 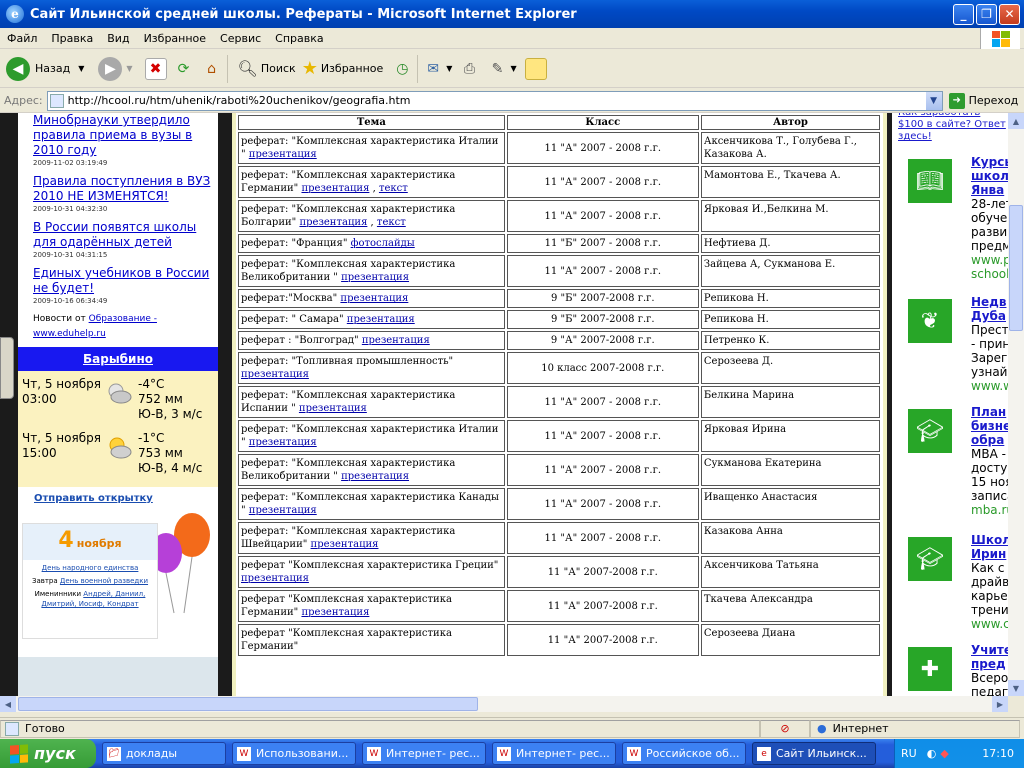 What do you see at coordinates (118, 359) in the screenshot?
I see `weather-city-link: Барыбино` at bounding box center [118, 359].